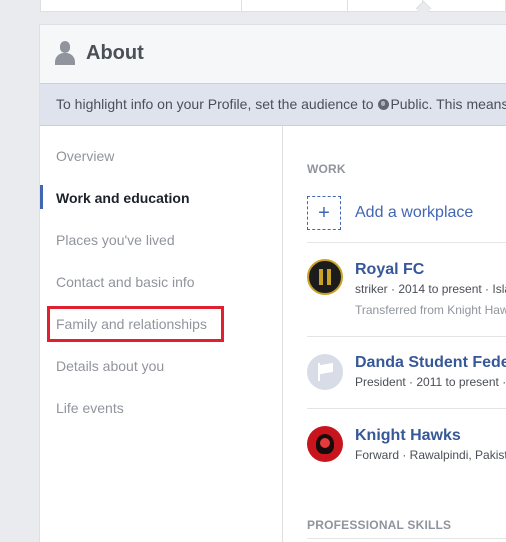  What do you see at coordinates (389, 270) in the screenshot?
I see `workplace-name: Royal FC` at bounding box center [389, 270].